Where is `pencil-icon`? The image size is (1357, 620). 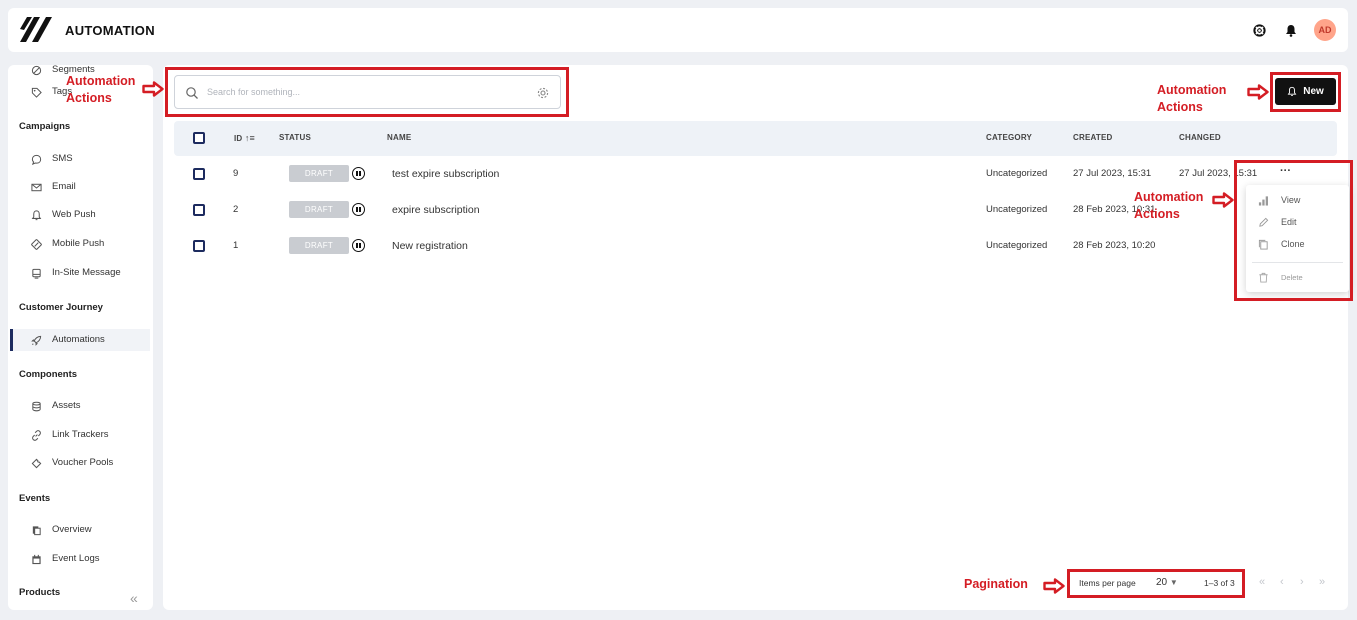 pencil-icon is located at coordinates (1264, 222).